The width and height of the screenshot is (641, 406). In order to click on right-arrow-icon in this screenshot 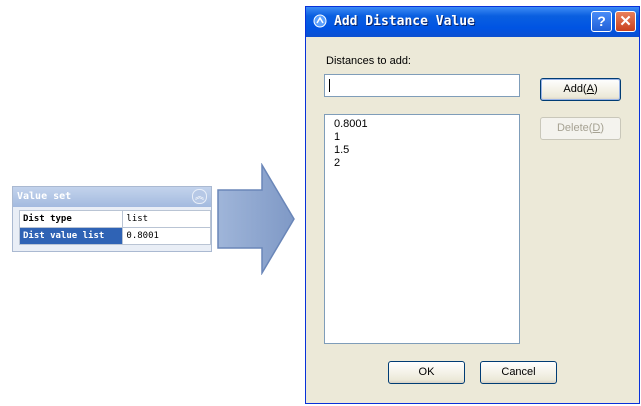, I will do `click(256, 219)`.